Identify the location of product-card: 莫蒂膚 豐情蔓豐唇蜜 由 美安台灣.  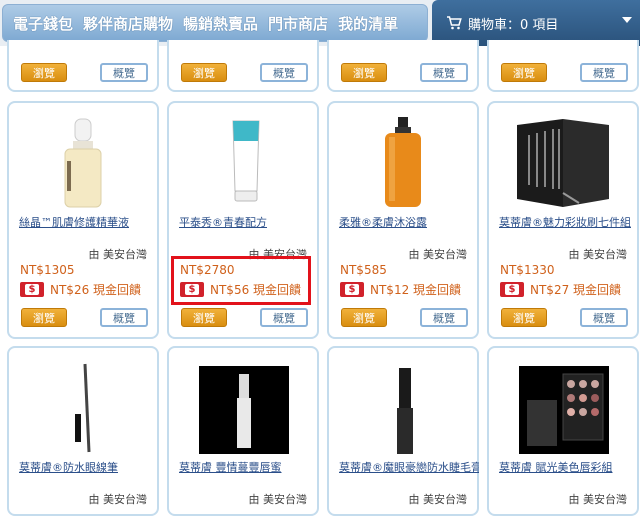
(243, 431).